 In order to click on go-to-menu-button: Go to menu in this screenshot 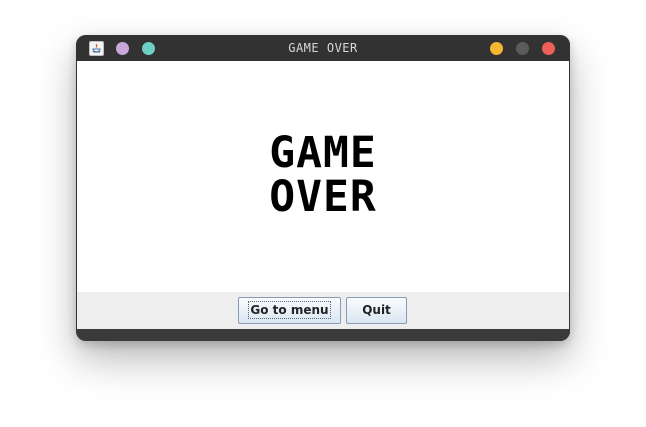, I will do `click(289, 310)`.